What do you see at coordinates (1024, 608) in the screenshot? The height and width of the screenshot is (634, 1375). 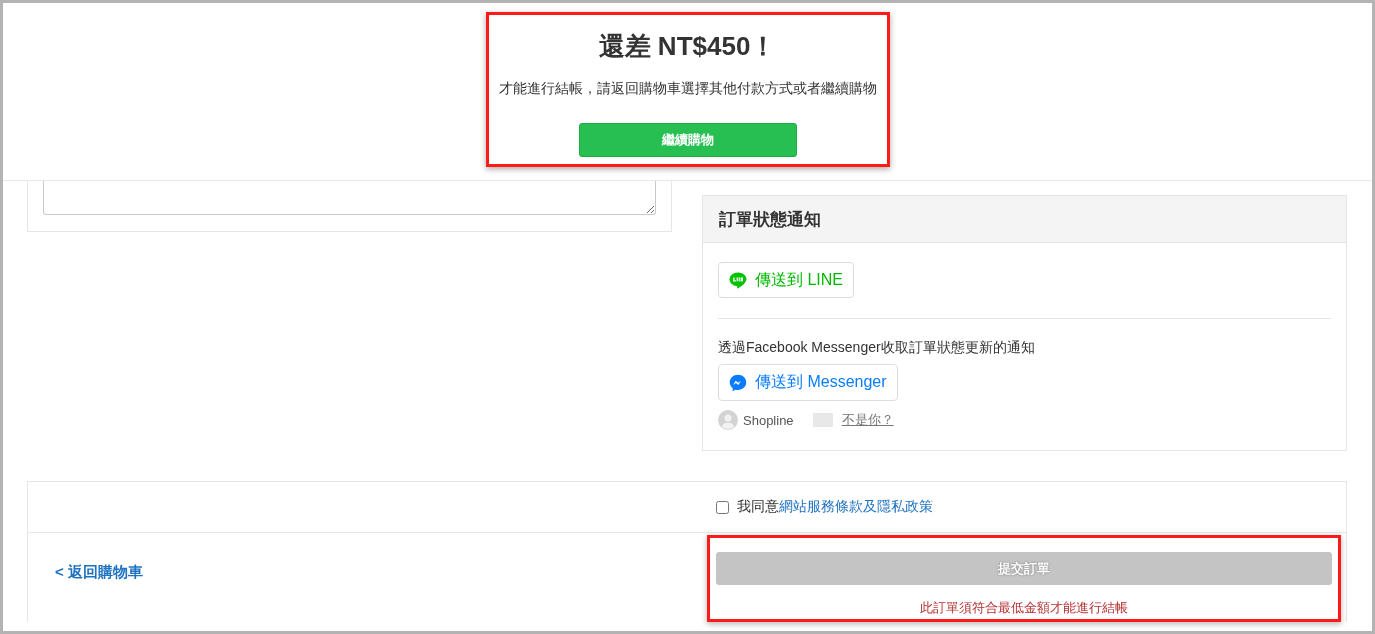 I see `error-message: 此訂單須符合最低金額才能進行結帳` at bounding box center [1024, 608].